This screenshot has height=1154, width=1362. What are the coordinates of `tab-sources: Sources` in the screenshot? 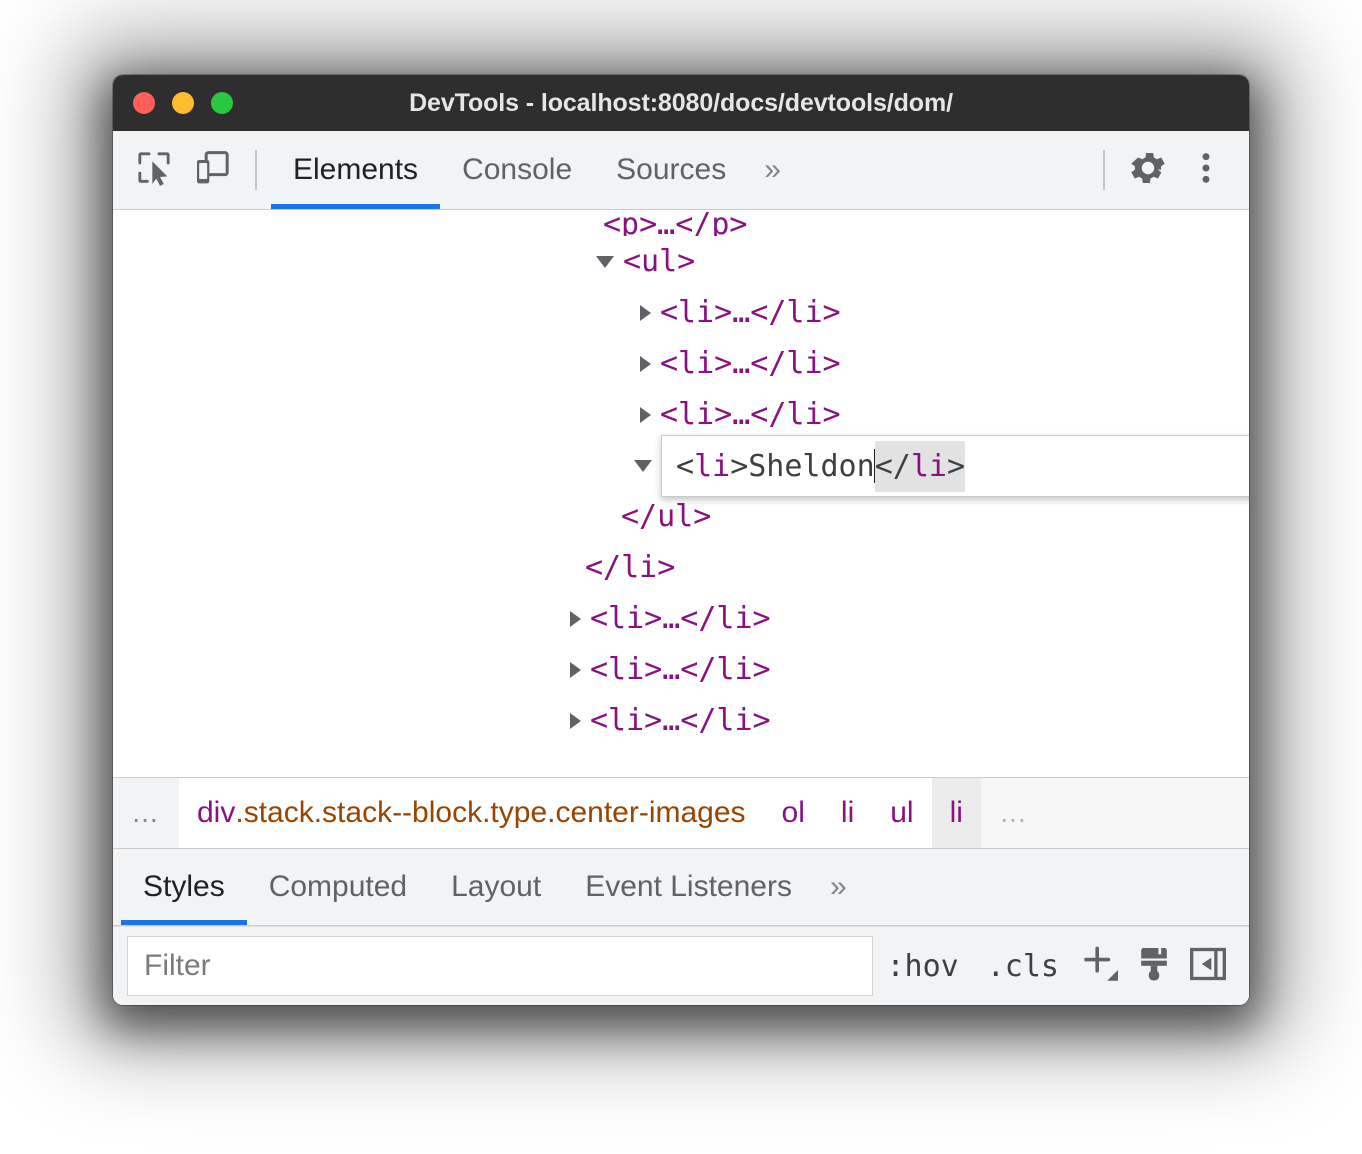 It's located at (671, 170).